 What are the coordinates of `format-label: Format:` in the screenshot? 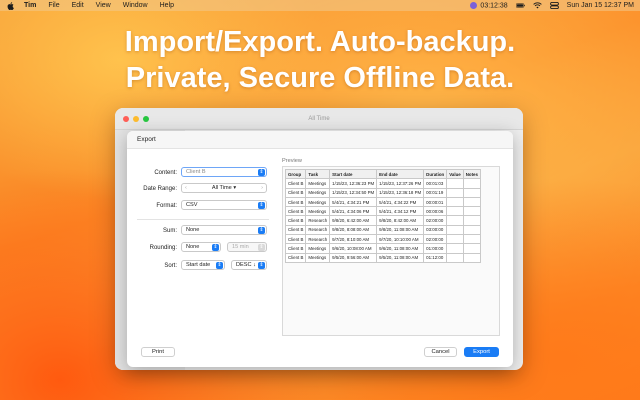 It's located at (166, 206).